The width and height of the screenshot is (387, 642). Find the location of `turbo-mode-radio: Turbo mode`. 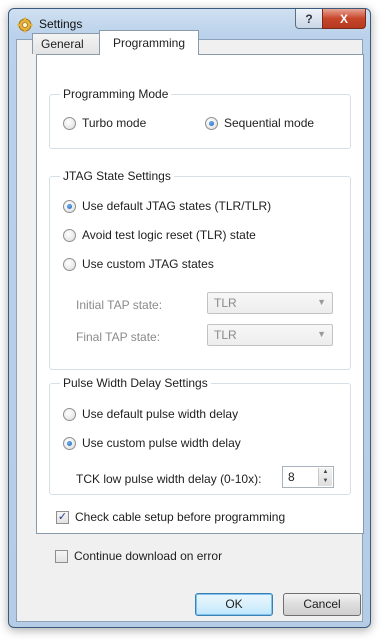

turbo-mode-radio: Turbo mode is located at coordinates (104, 123).